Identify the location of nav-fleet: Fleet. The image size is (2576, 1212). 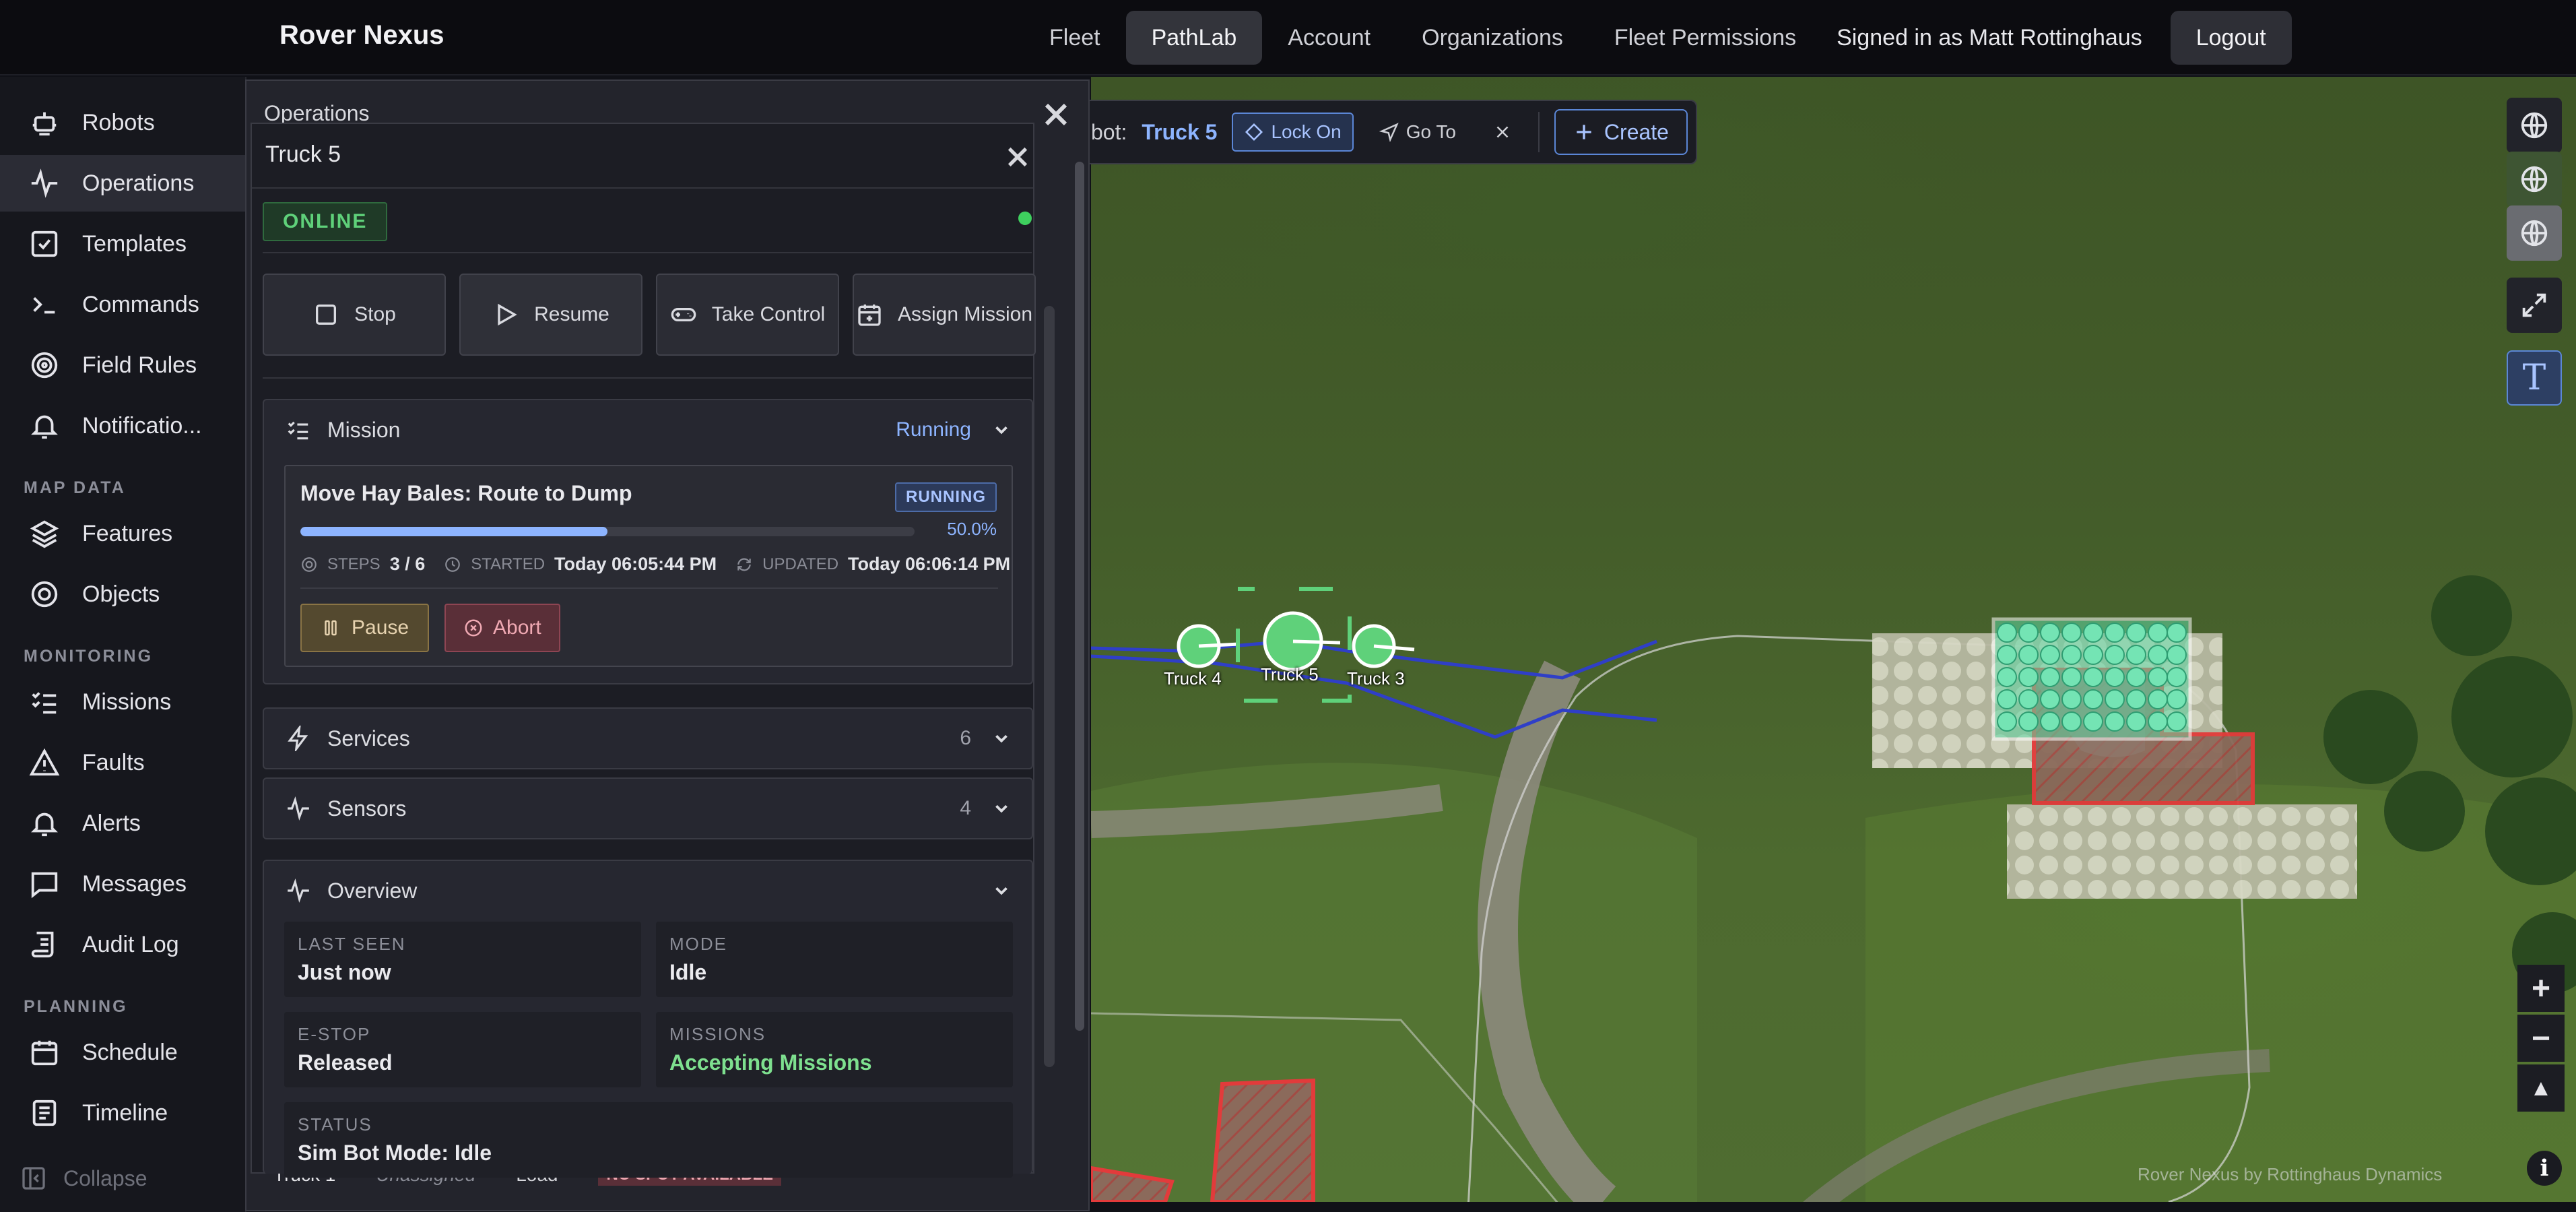
(1075, 38).